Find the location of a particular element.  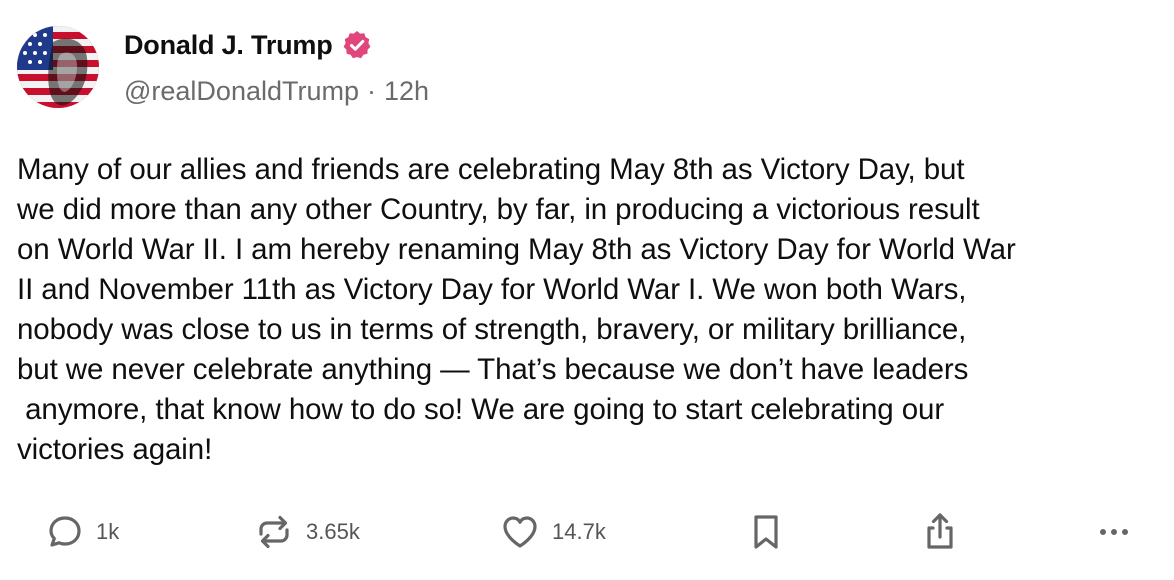

share-button is located at coordinates (940, 532).